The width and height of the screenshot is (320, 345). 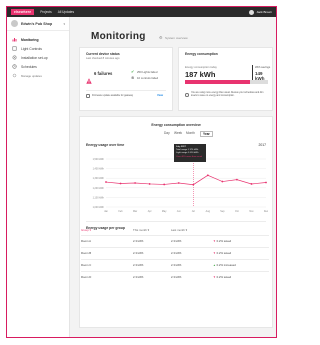 I want to click on chevron-down-icon: ▾, so click(x=64, y=23).